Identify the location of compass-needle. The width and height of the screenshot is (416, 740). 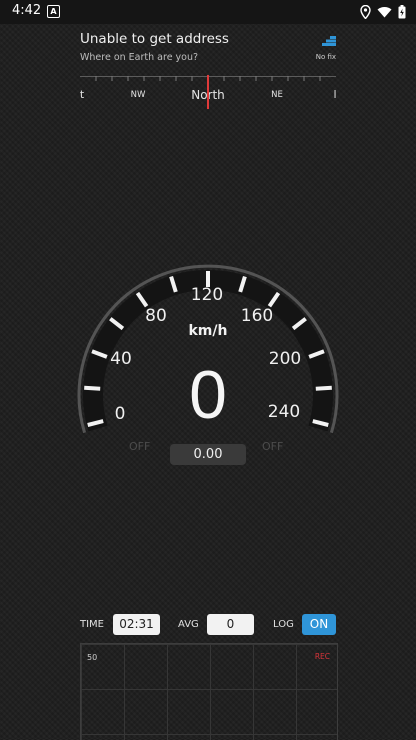
(208, 92).